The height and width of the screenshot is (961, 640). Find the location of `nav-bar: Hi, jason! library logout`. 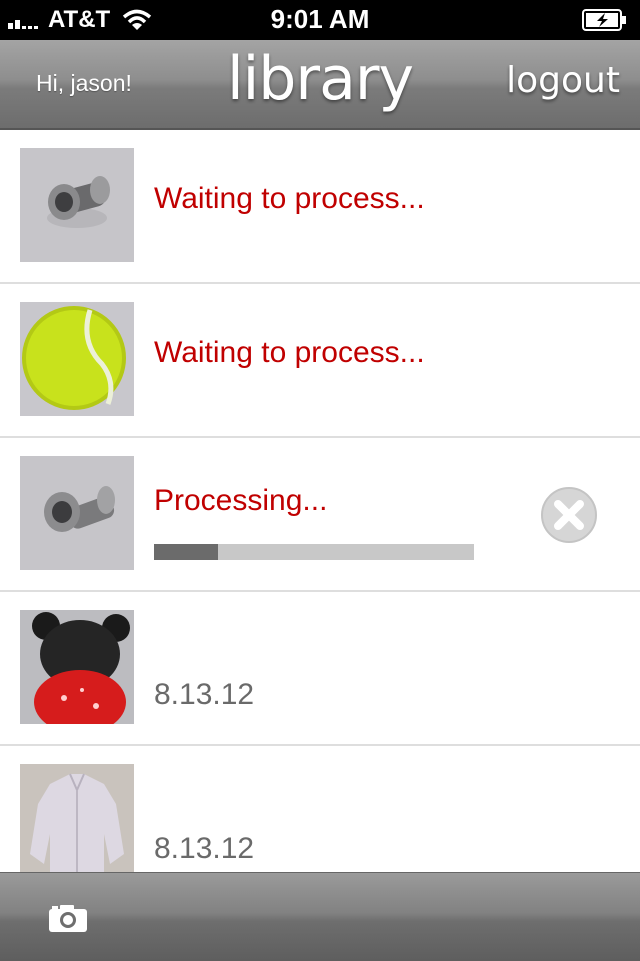

nav-bar: Hi, jason! library logout is located at coordinates (320, 85).